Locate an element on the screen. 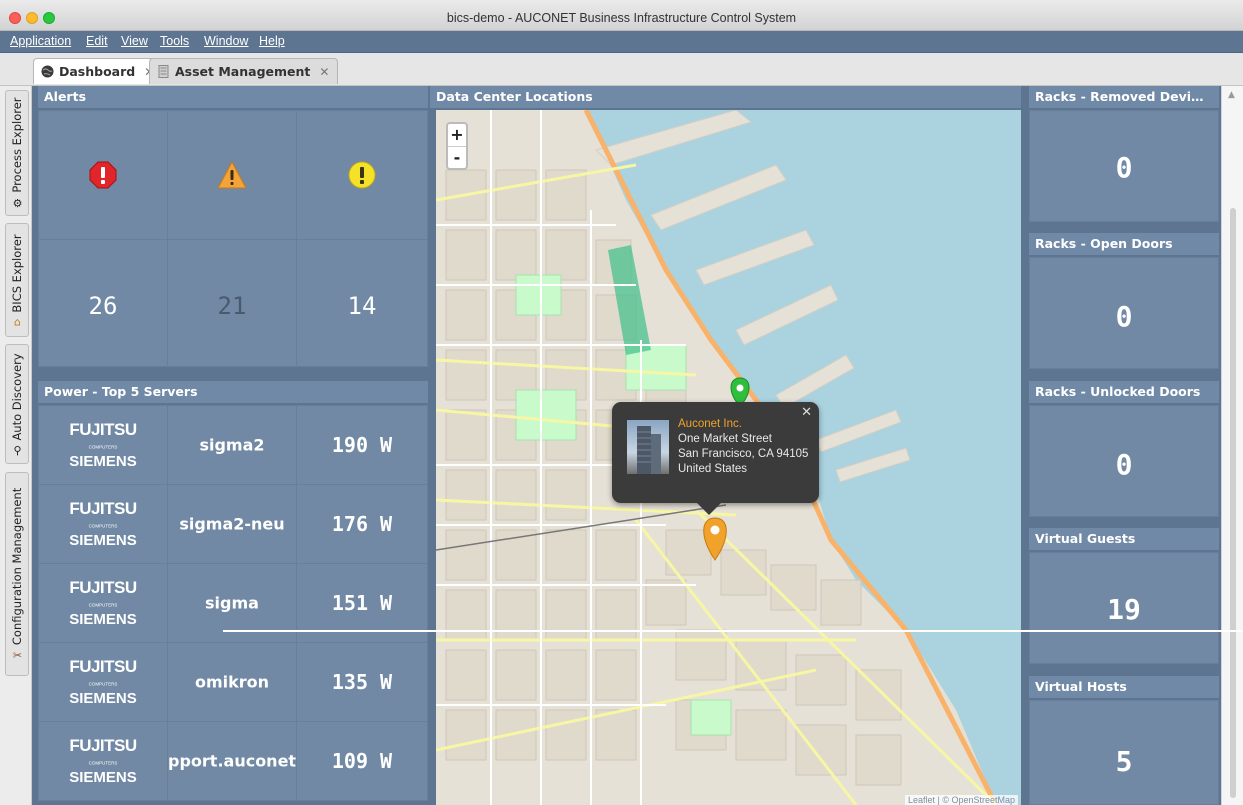  tools-icon: ✂ is located at coordinates (17, 656).